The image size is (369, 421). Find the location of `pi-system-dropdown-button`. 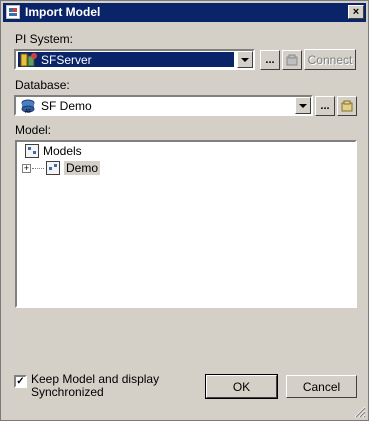

pi-system-dropdown-button is located at coordinates (245, 59).